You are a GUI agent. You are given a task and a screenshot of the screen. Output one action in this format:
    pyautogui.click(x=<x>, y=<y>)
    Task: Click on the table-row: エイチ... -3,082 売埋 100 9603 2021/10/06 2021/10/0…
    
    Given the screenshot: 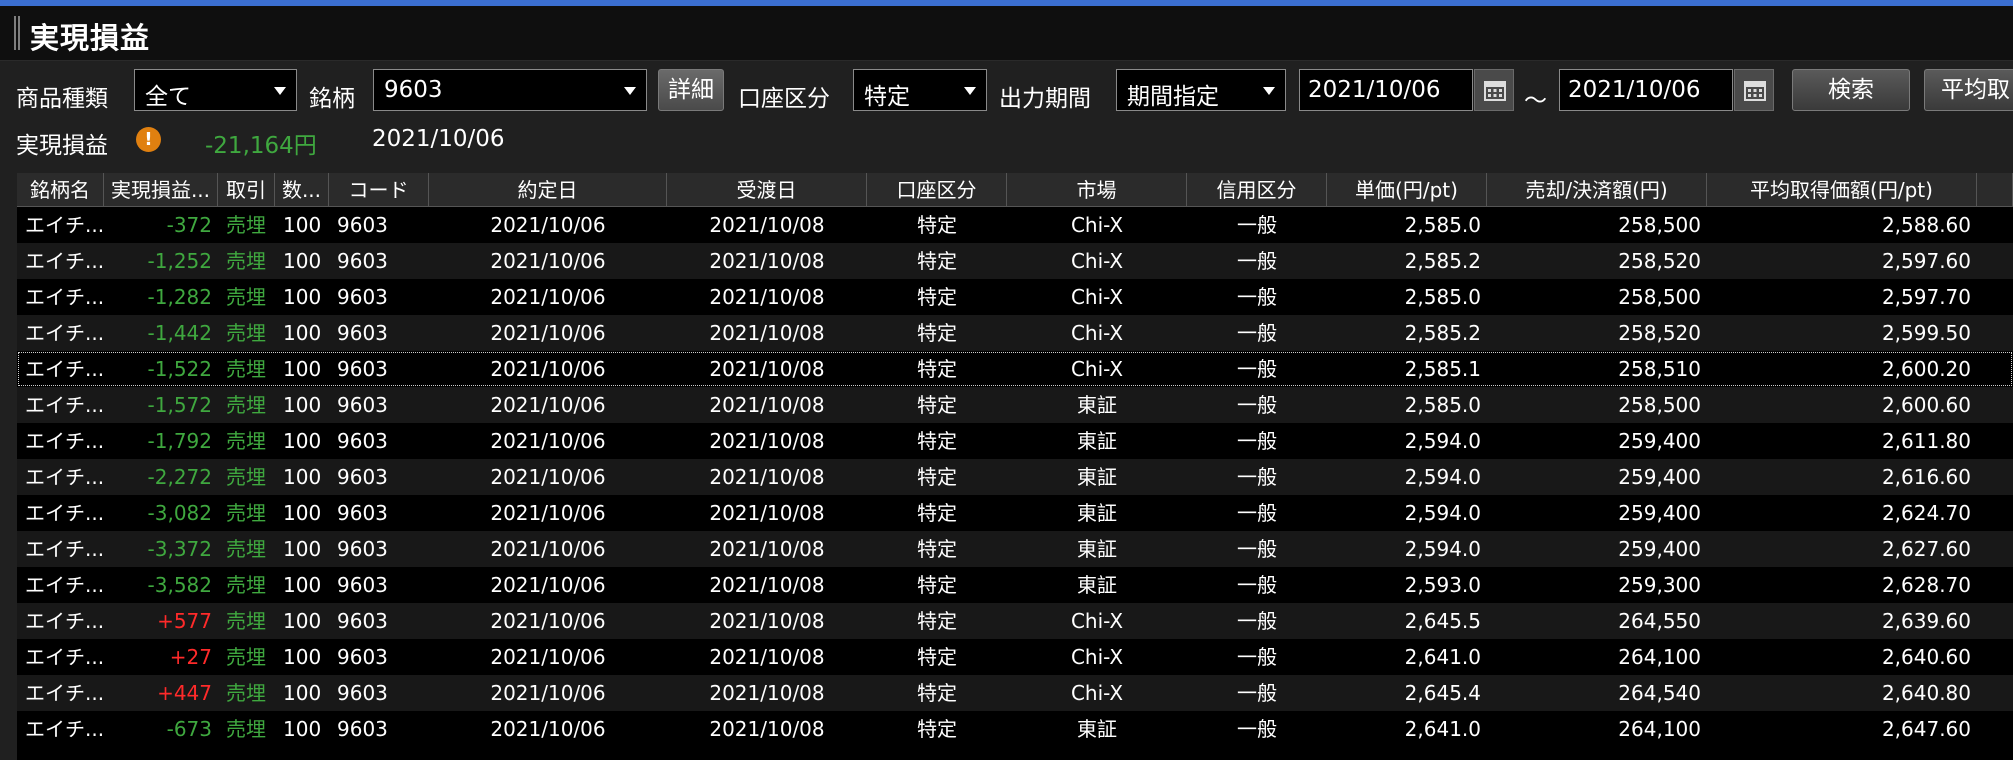 What is the action you would take?
    pyautogui.click(x=1015, y=513)
    